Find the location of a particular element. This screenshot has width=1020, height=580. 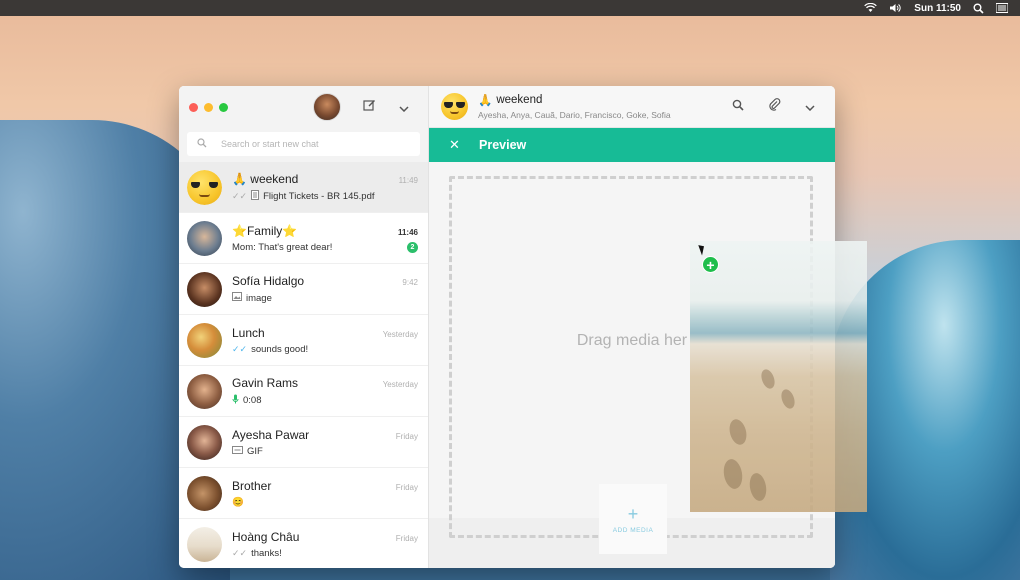

image-icon is located at coordinates (237, 298).